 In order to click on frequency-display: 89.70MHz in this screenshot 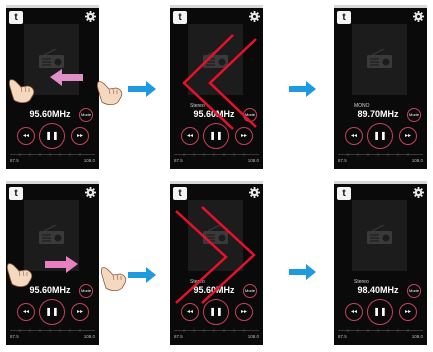, I will do `click(378, 114)`.